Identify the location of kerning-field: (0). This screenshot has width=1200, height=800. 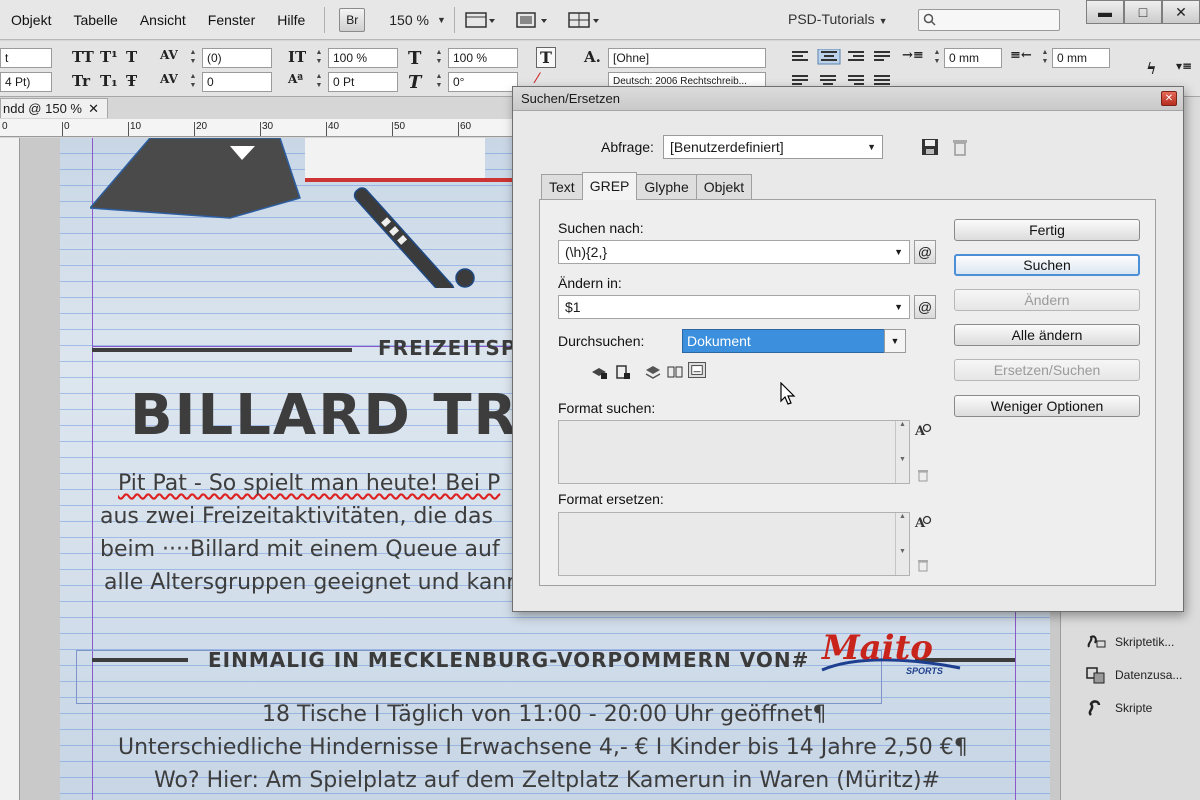
(237, 58).